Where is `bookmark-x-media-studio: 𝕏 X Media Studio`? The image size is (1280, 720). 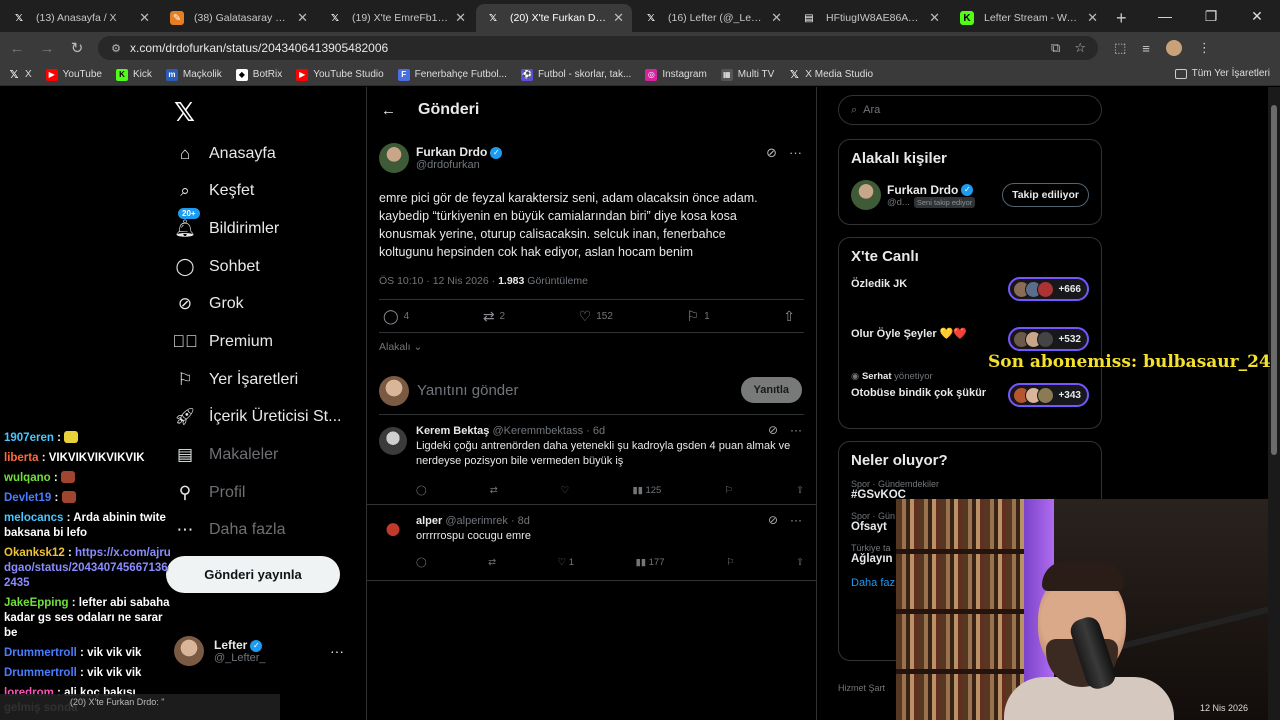
bookmark-x-media-studio: 𝕏 X Media Studio is located at coordinates (830, 75).